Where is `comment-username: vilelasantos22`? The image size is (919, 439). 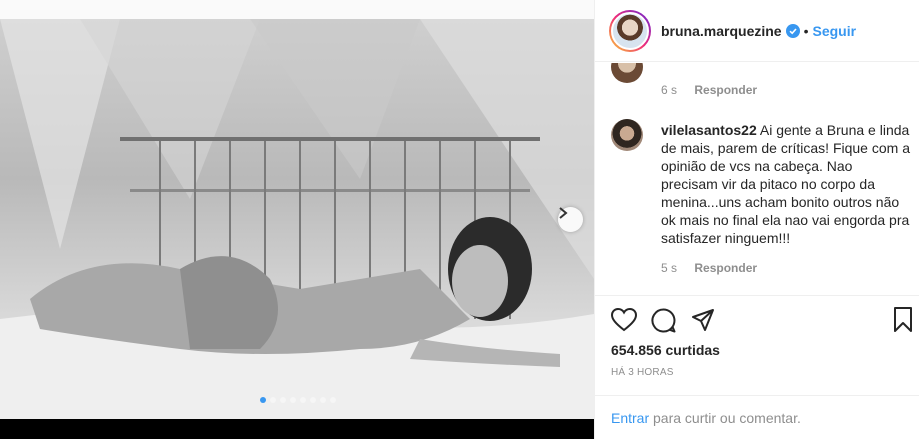 comment-username: vilelasantos22 is located at coordinates (709, 130).